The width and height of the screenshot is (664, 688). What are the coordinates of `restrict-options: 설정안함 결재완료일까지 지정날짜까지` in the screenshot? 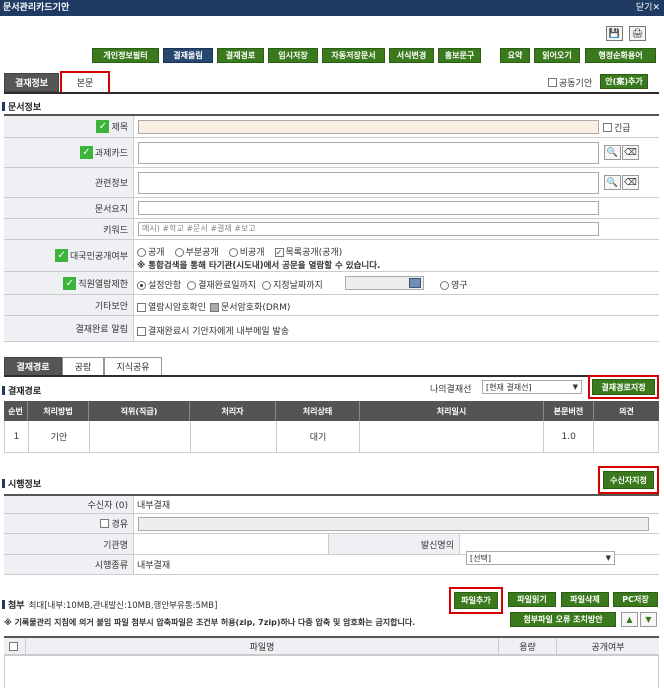 It's located at (230, 284).